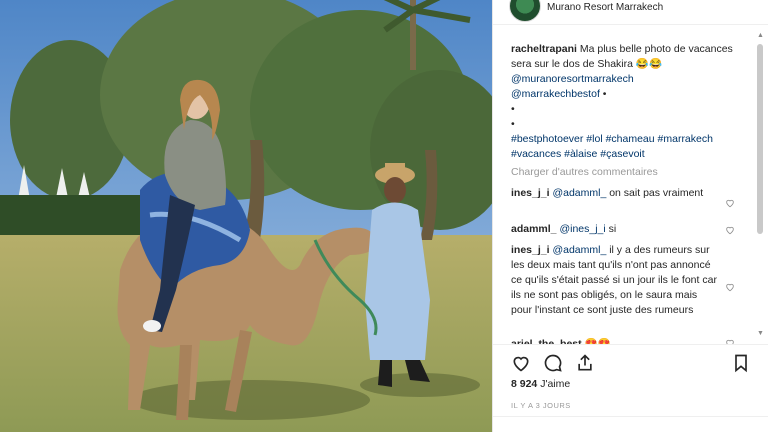 The height and width of the screenshot is (432, 768). Describe the element at coordinates (630, 416) in the screenshot. I see `divider` at that location.